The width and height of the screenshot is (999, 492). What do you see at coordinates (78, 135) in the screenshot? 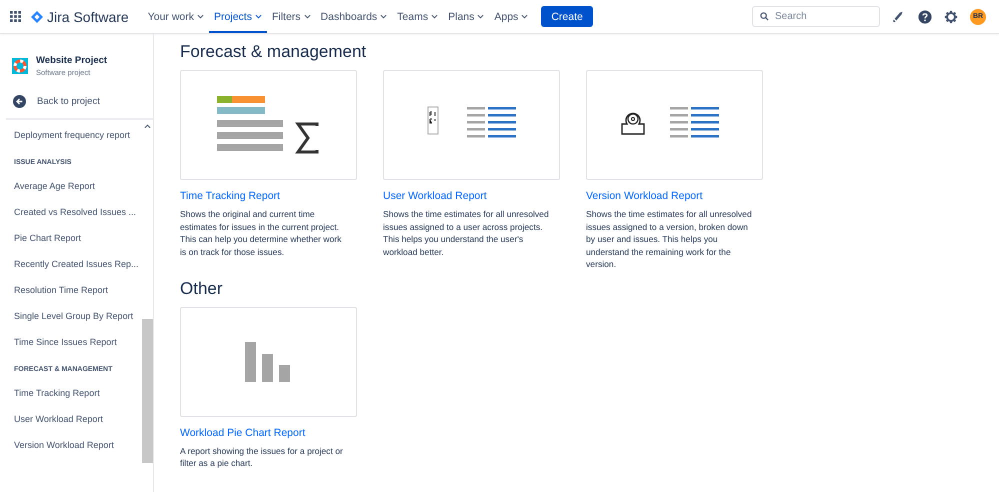
I see `sidebar-item: Deployment frequency report` at bounding box center [78, 135].